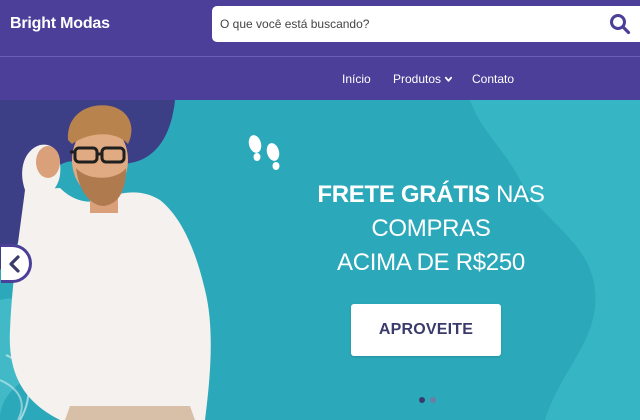  What do you see at coordinates (320, 78) in the screenshot?
I see `main-nav: Início Produtos Contato` at bounding box center [320, 78].